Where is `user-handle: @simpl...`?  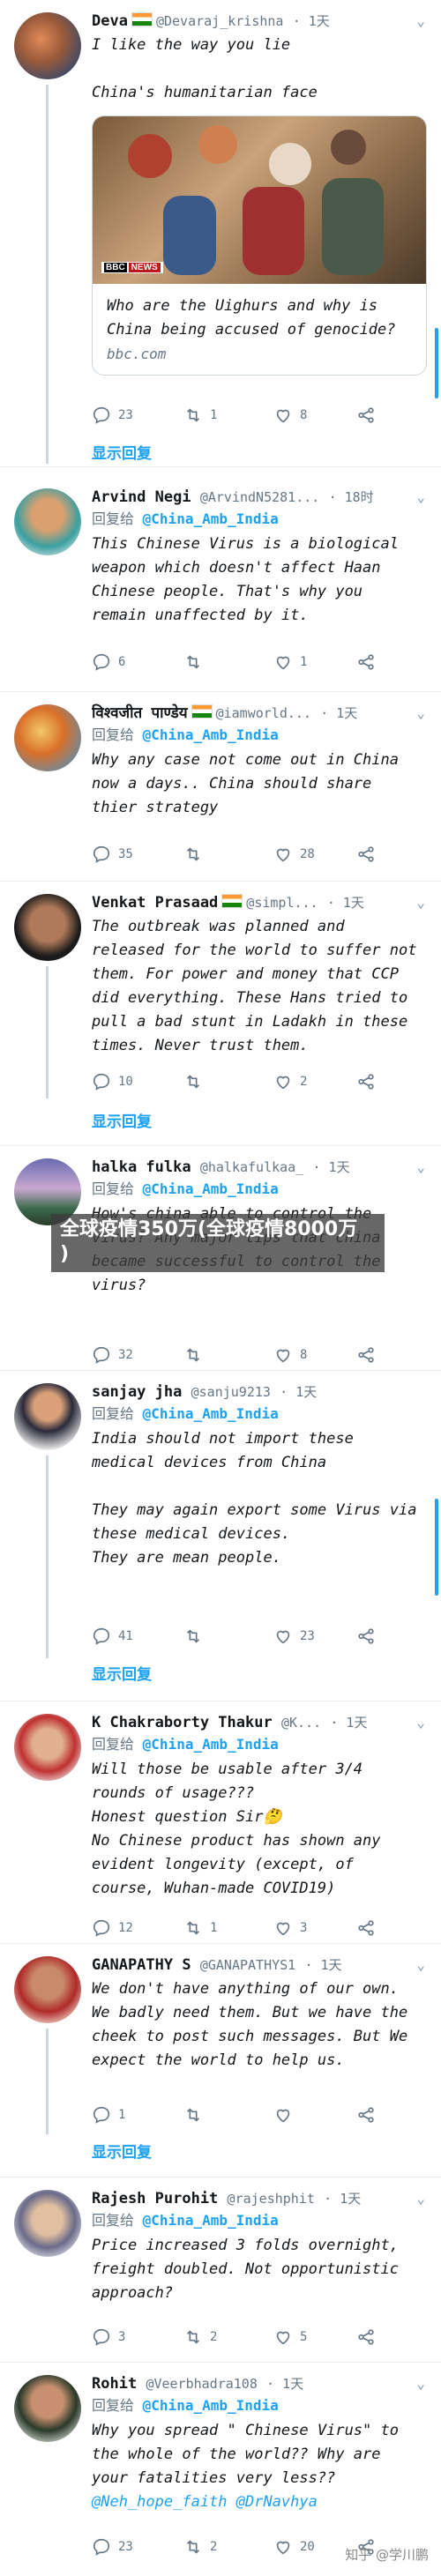 user-handle: @simpl... is located at coordinates (282, 903).